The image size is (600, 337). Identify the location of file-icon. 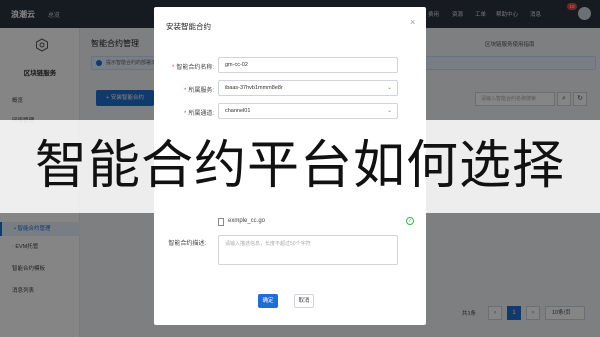
(221, 222).